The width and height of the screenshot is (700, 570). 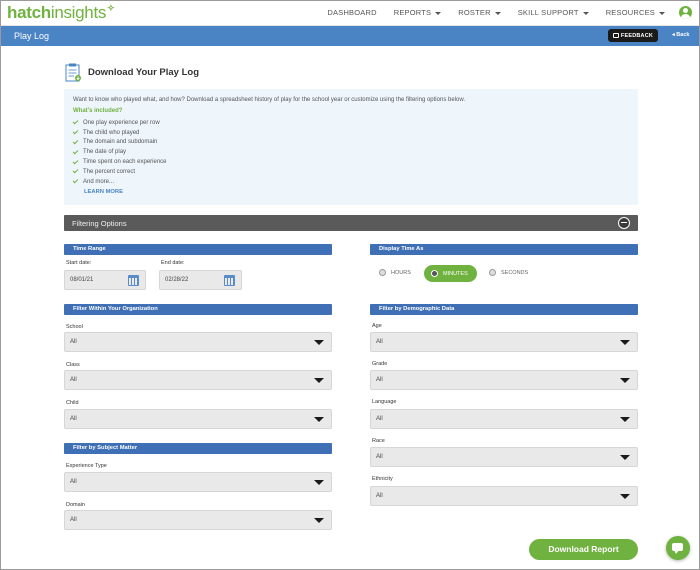 I want to click on list-item: The date of play, so click(x=119, y=152).